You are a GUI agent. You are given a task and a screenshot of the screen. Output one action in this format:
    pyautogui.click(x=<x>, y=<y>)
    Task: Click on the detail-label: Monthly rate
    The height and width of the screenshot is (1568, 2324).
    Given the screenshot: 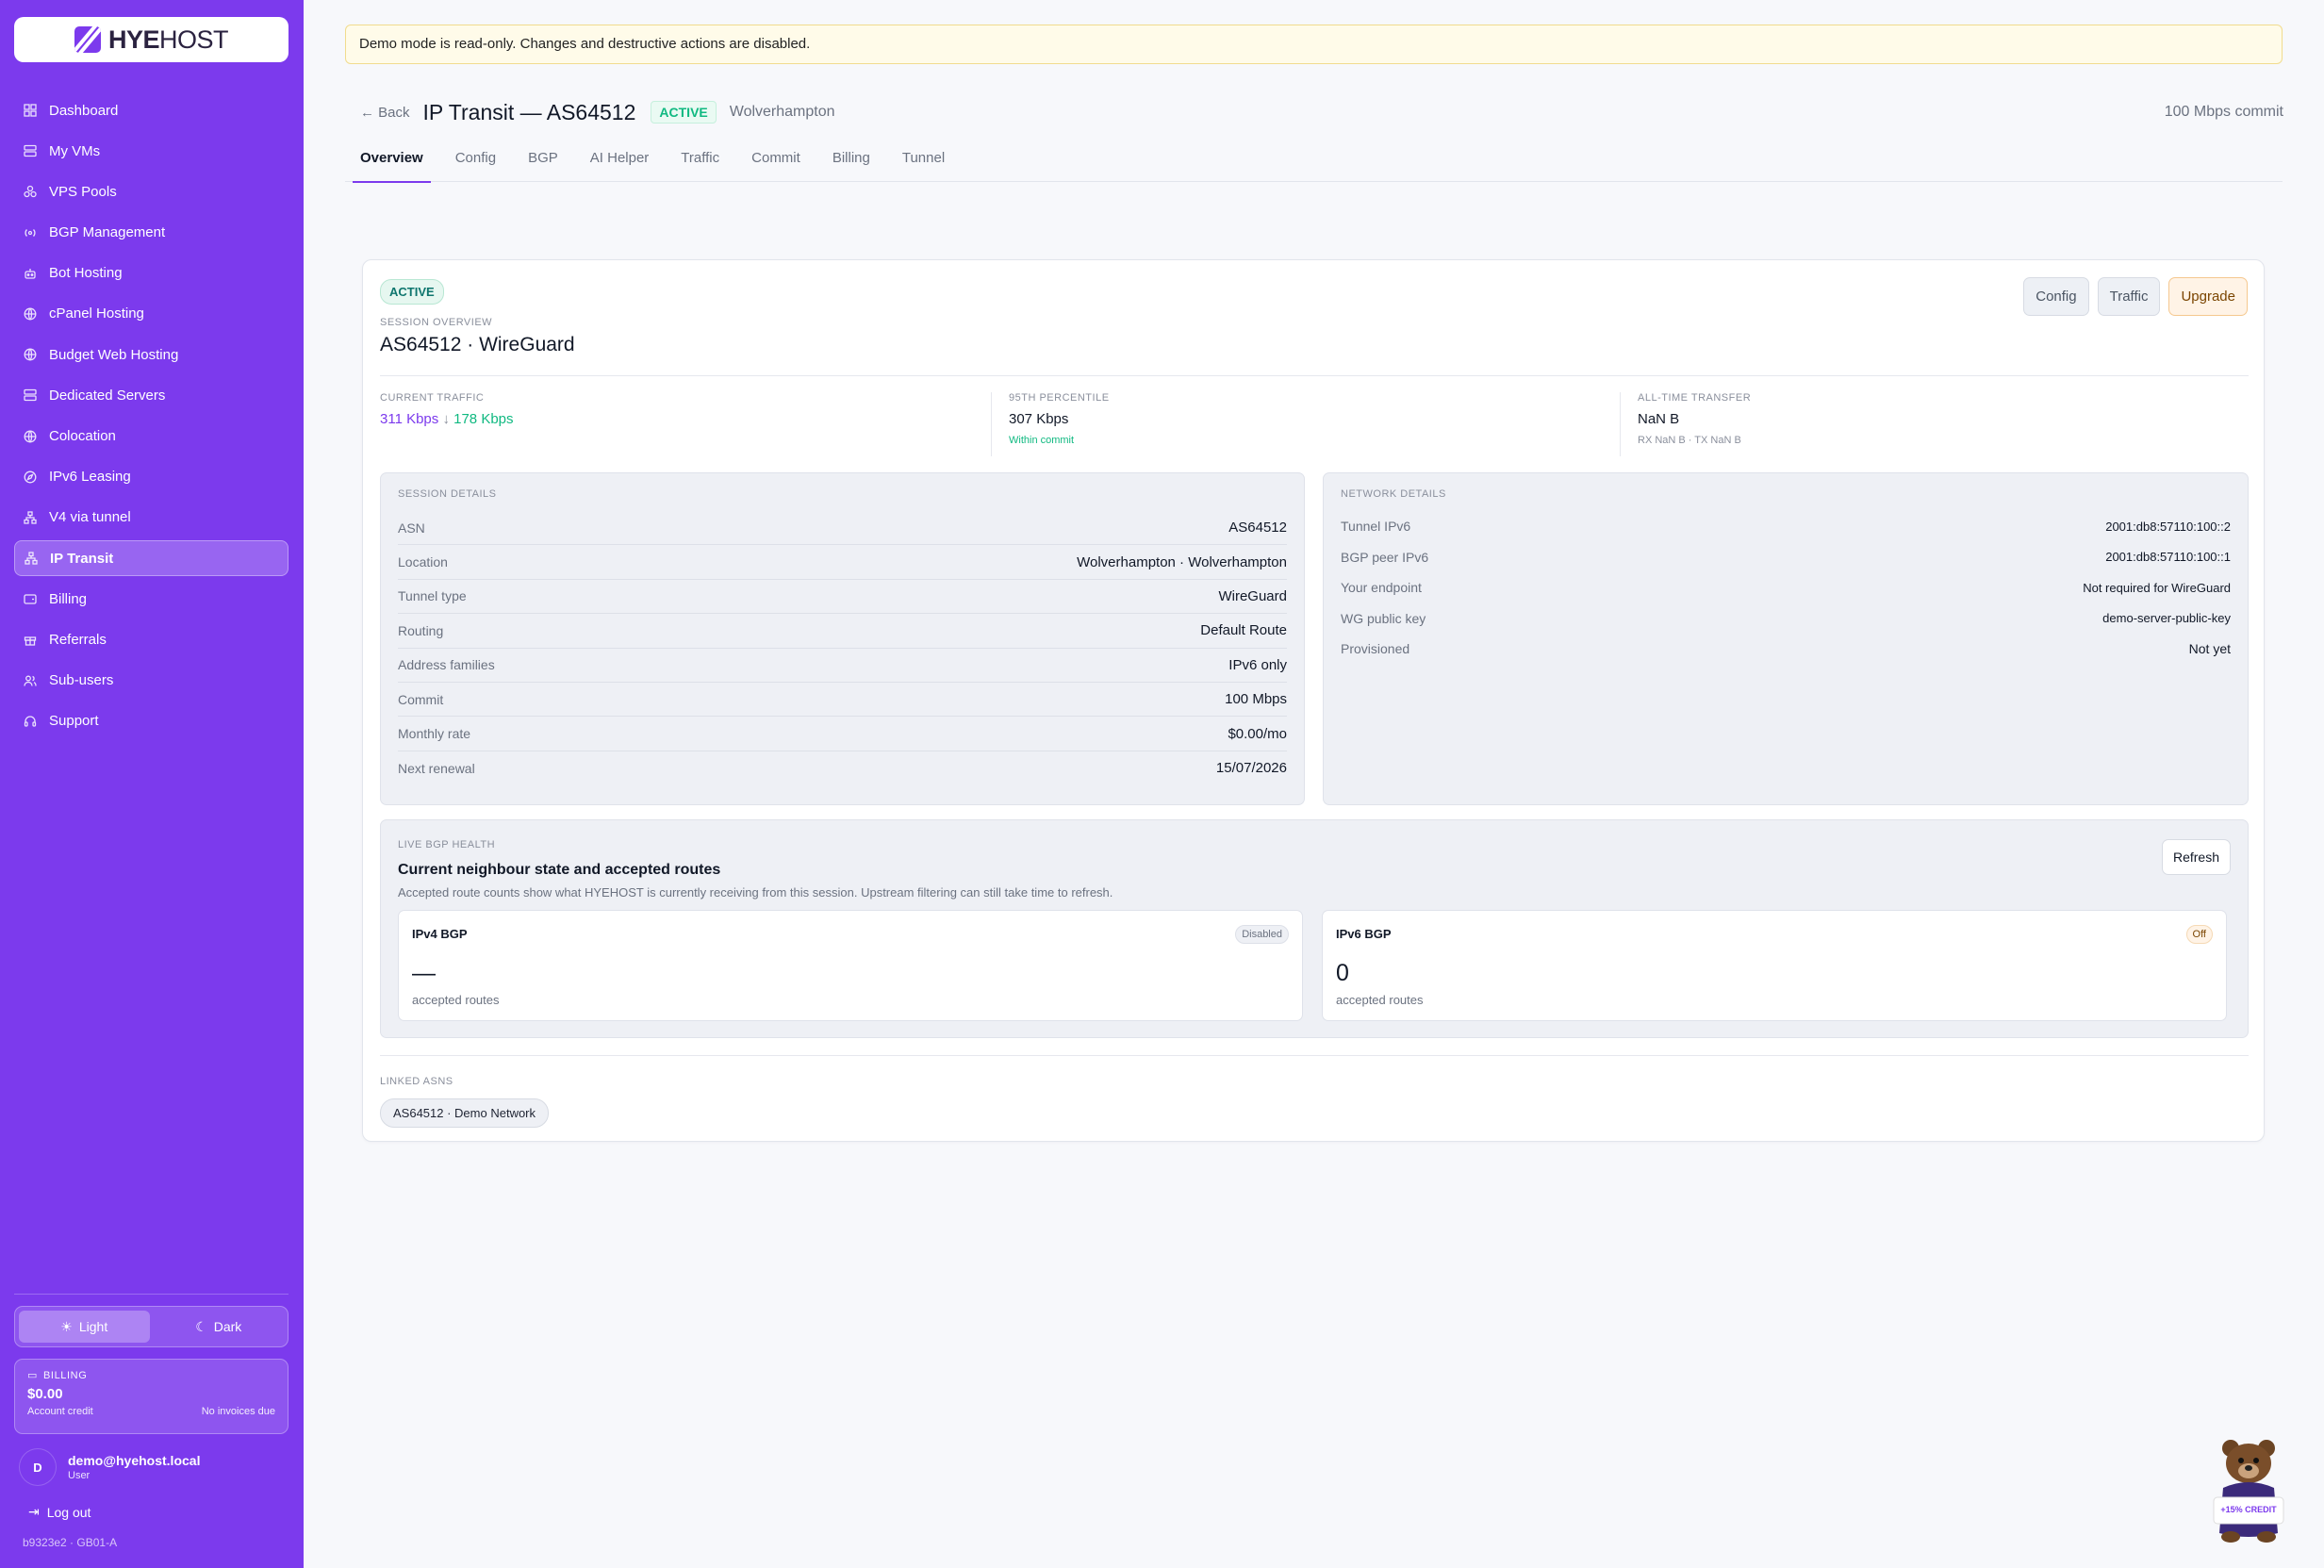 What is the action you would take?
    pyautogui.click(x=434, y=734)
    